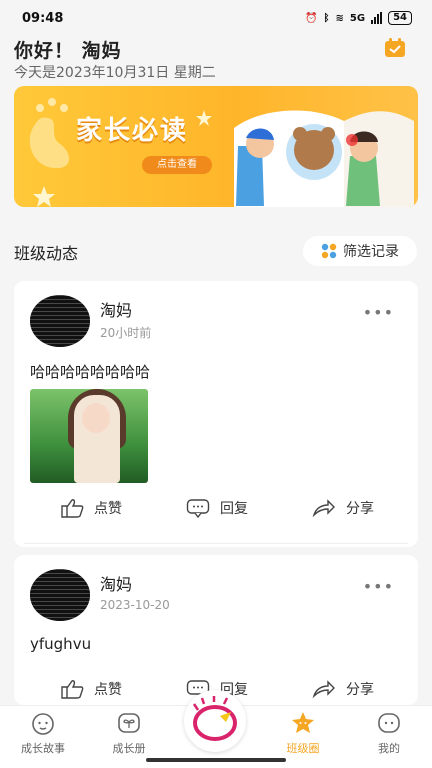 The width and height of the screenshot is (432, 768). I want to click on alarm-icon: ⏰, so click(311, 18).